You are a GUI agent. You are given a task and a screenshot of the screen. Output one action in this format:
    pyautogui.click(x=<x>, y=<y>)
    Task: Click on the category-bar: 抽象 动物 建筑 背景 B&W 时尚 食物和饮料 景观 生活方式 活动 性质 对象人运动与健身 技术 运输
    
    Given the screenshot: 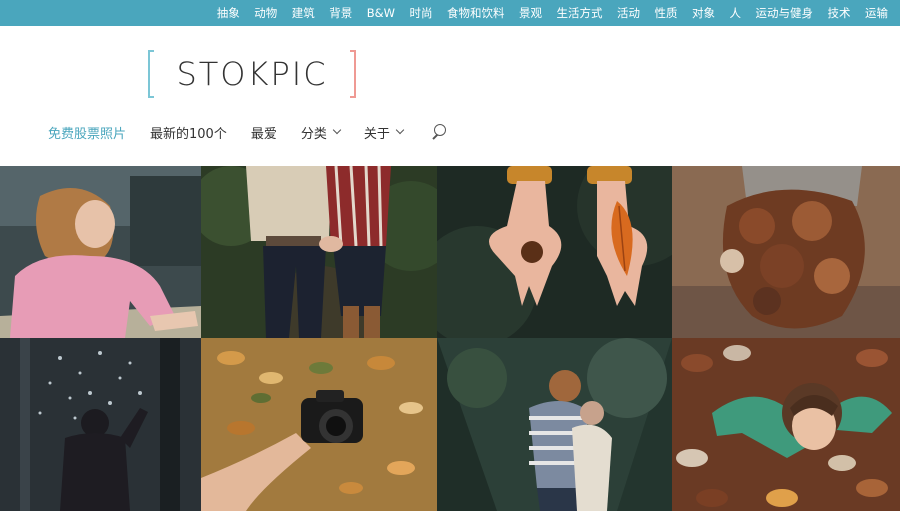 What is the action you would take?
    pyautogui.click(x=450, y=13)
    